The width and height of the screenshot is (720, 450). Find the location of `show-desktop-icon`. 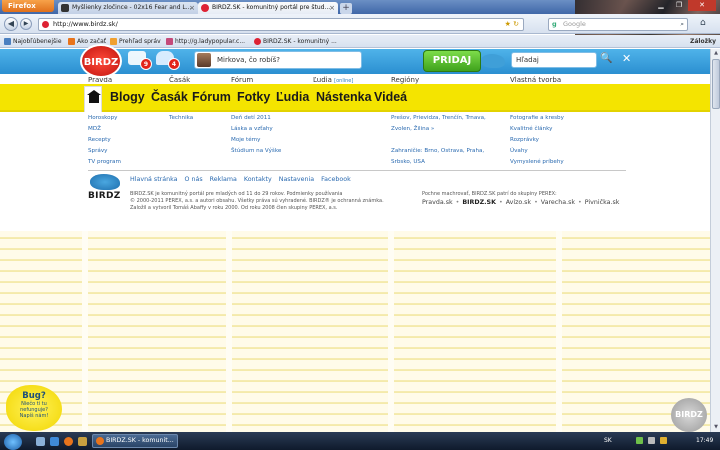

show-desktop-icon is located at coordinates (40, 441).